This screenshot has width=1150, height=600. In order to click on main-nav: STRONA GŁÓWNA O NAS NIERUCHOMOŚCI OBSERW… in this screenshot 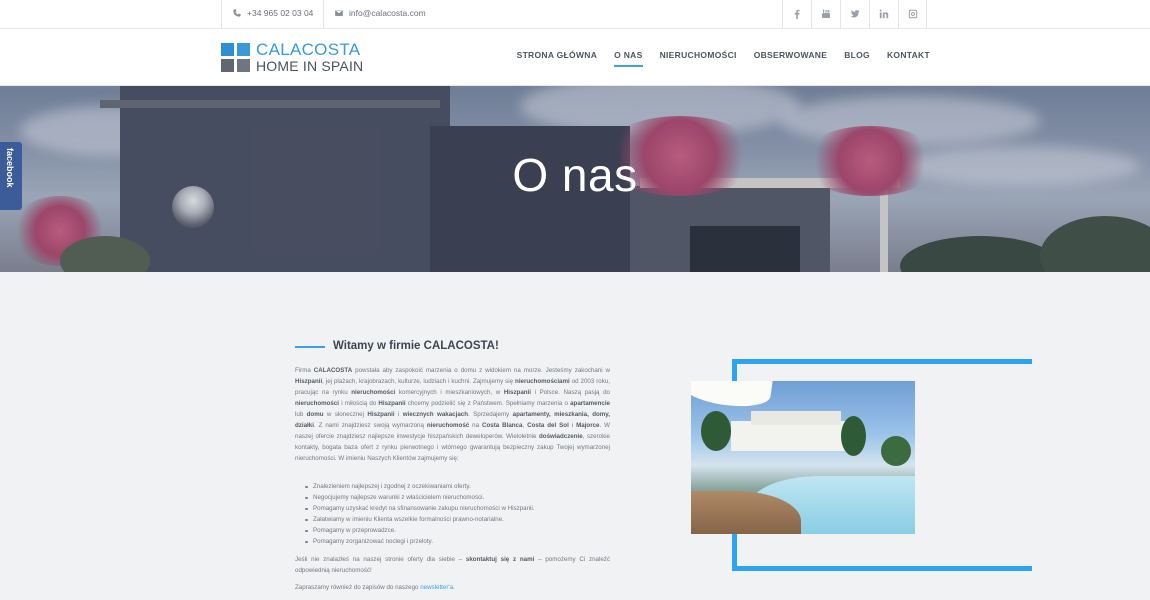, I will do `click(723, 58)`.